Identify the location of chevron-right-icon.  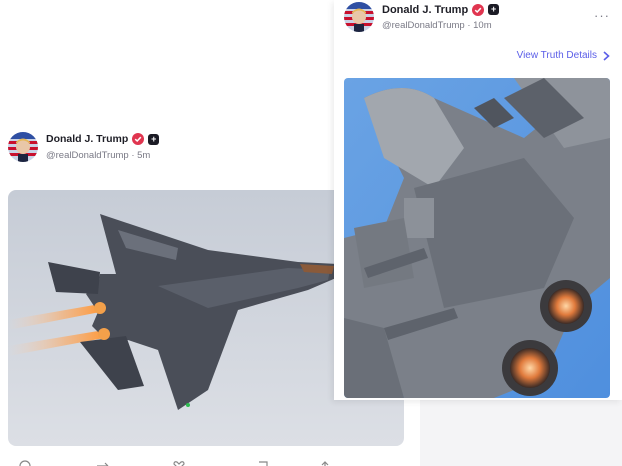
(606, 55).